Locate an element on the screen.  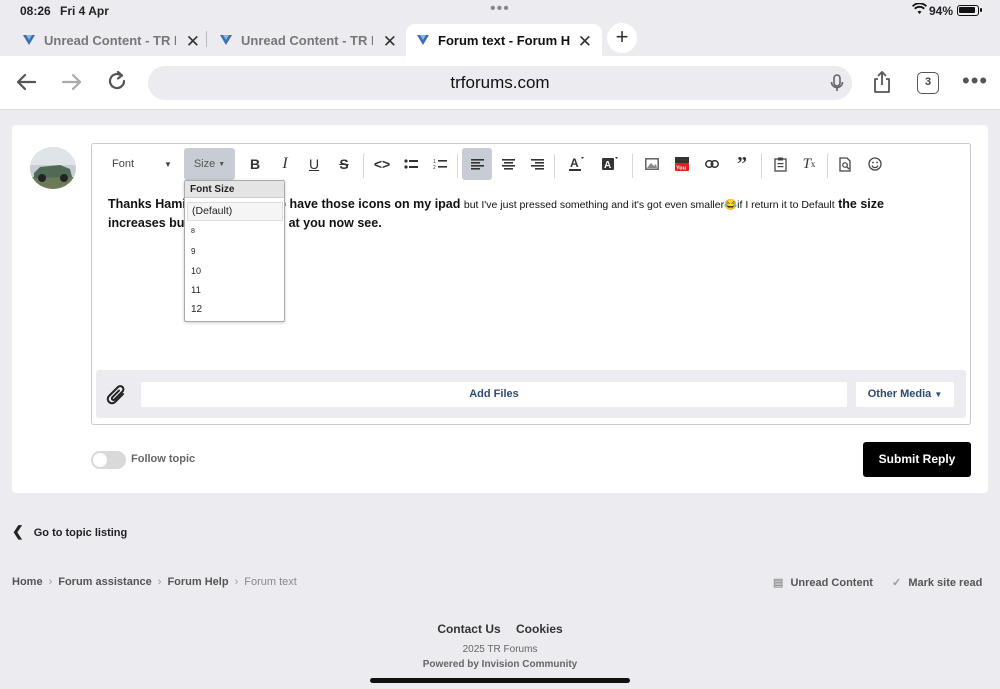
microphone-icon is located at coordinates (837, 83).